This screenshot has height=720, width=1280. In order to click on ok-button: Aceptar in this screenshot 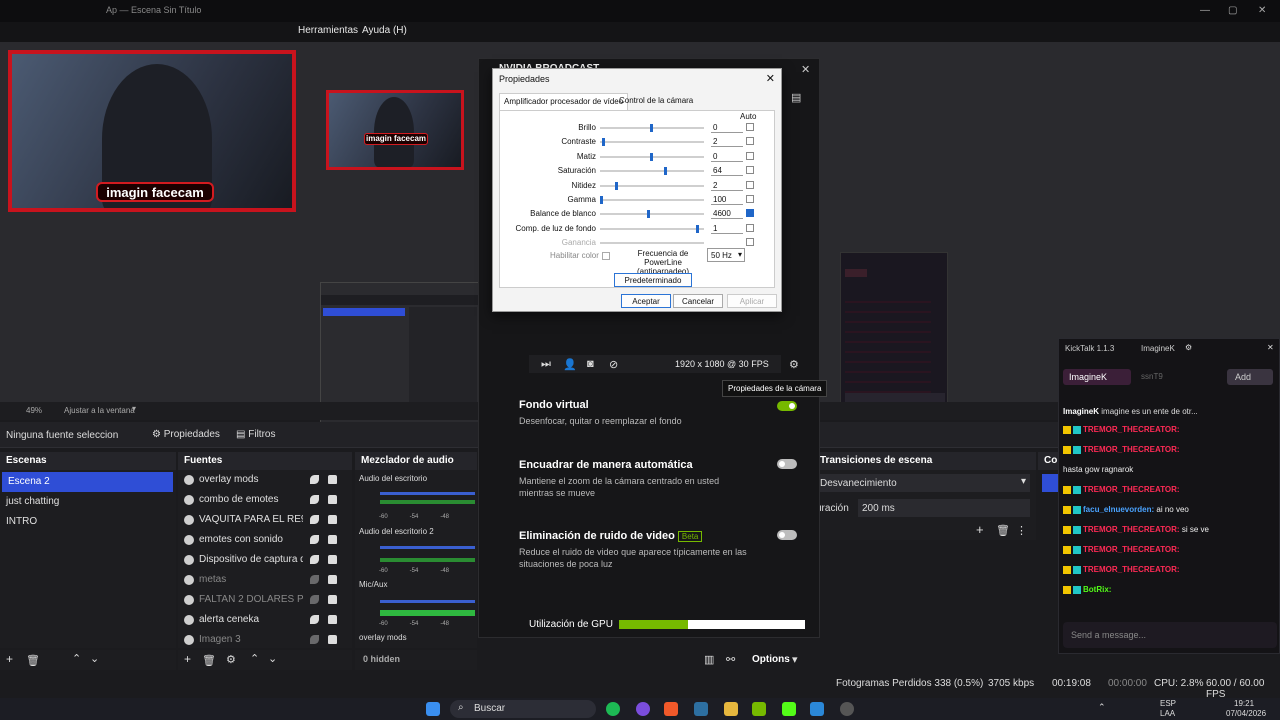, I will do `click(646, 301)`.